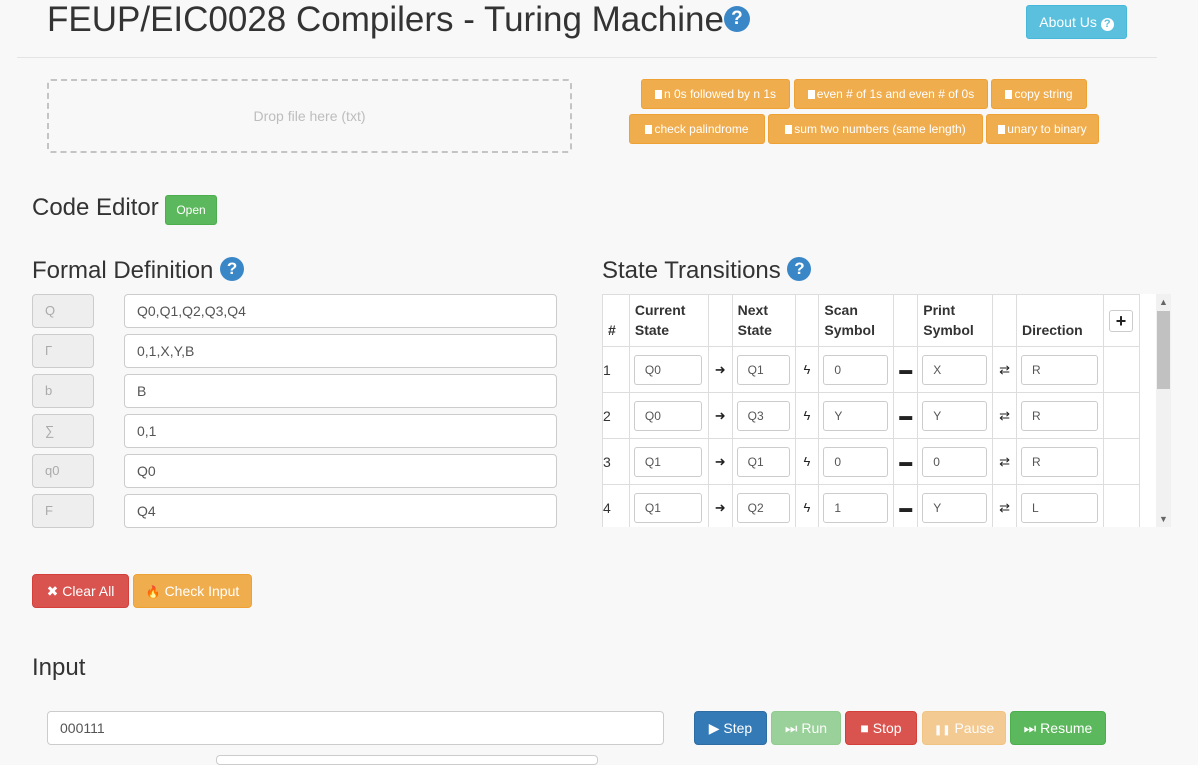 The width and height of the screenshot is (1198, 765). I want to click on step-button: ▶ Step, so click(730, 728).